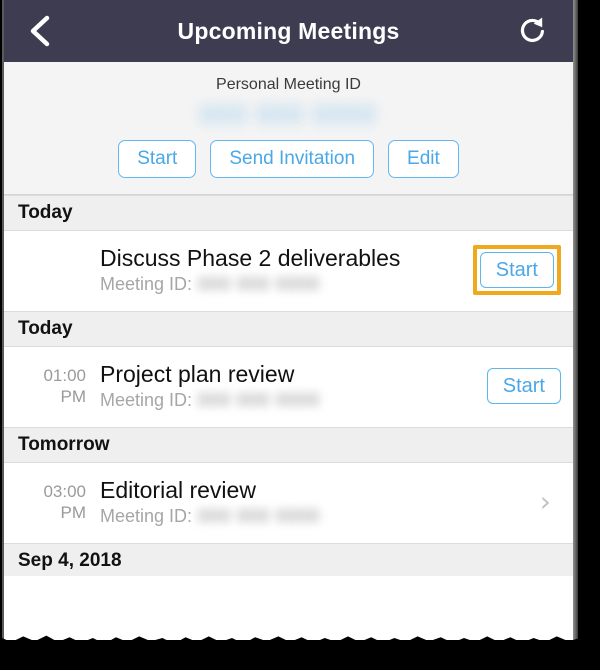 Image resolution: width=600 pixels, height=670 pixels. I want to click on meeting-time: 01:00 PM, so click(53, 386).